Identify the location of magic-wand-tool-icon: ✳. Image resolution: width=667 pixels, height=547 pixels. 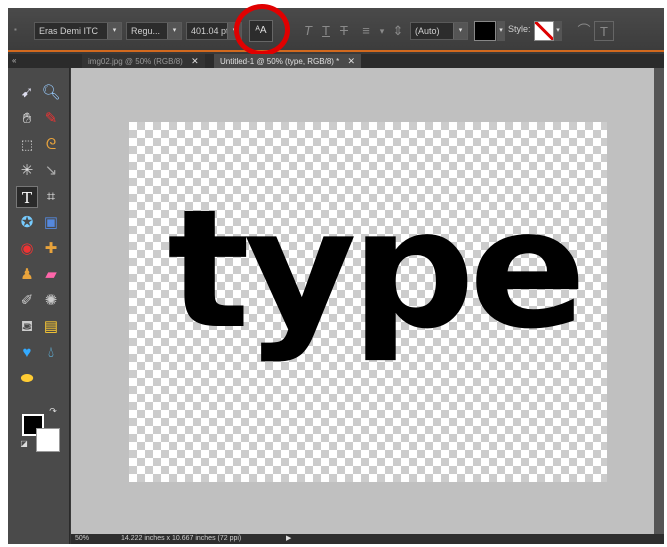
(27, 171).